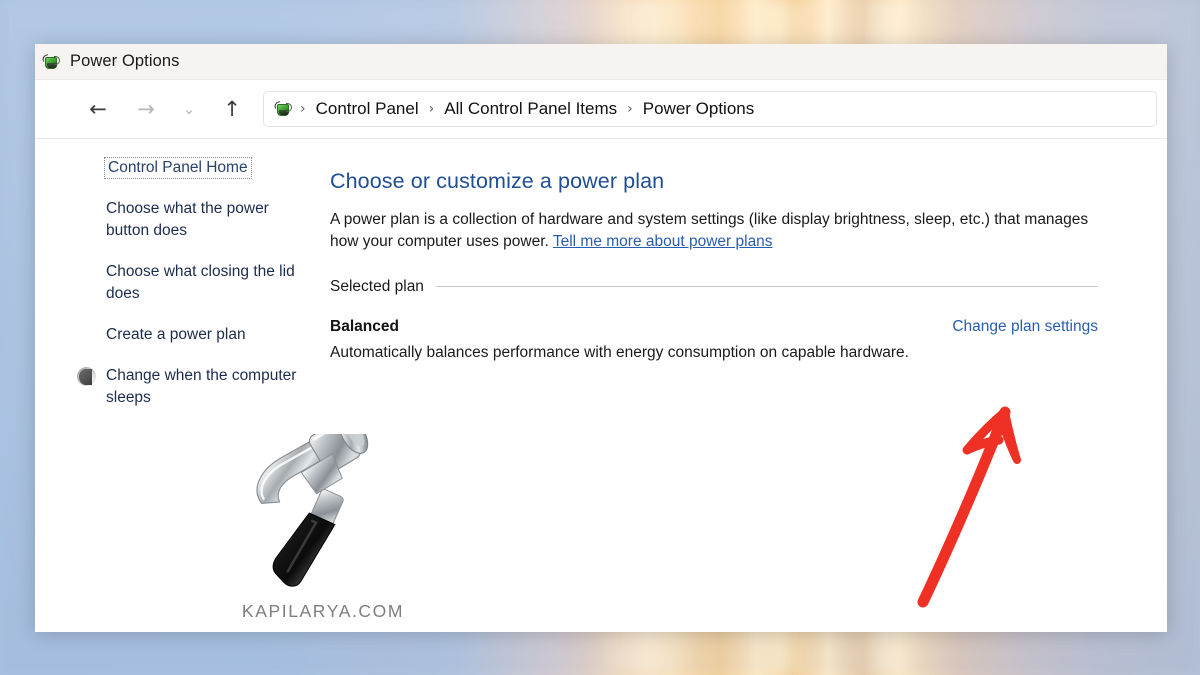 The image size is (1200, 675). I want to click on page-title: Choose or customize a power plan, so click(497, 181).